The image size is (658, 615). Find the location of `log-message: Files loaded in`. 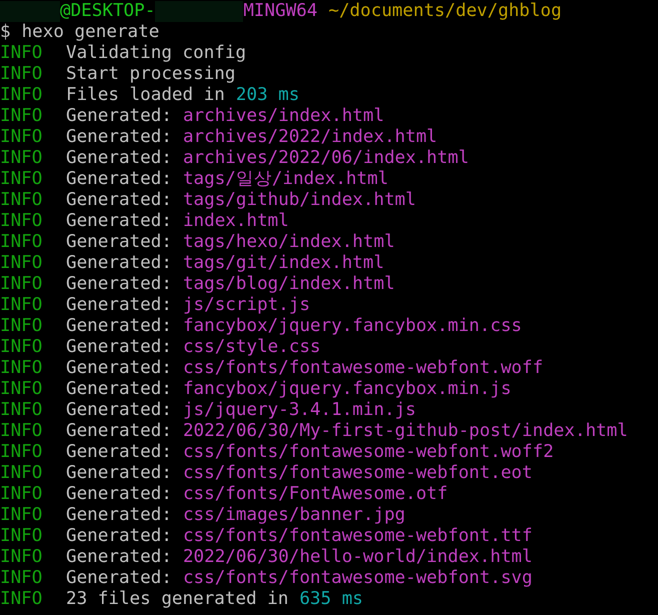

log-message: Files loaded in is located at coordinates (145, 95).